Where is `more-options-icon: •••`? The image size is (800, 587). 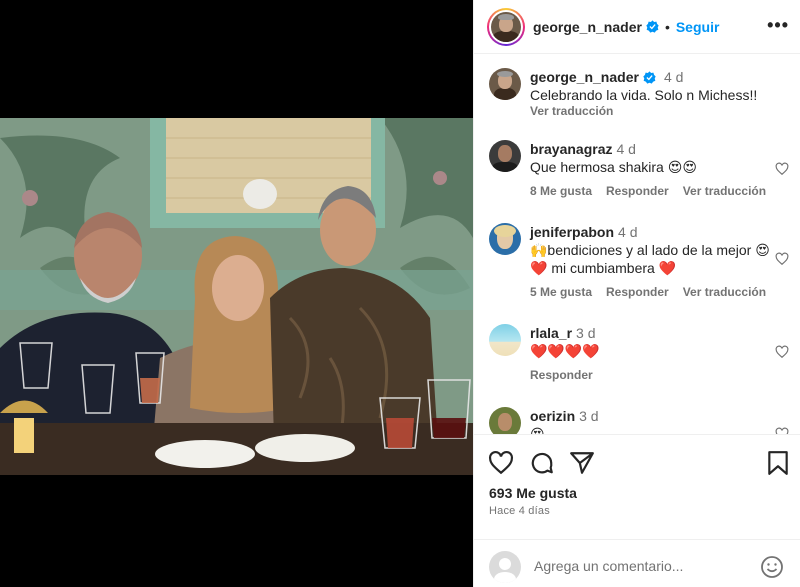
more-options-icon: ••• is located at coordinates (778, 25).